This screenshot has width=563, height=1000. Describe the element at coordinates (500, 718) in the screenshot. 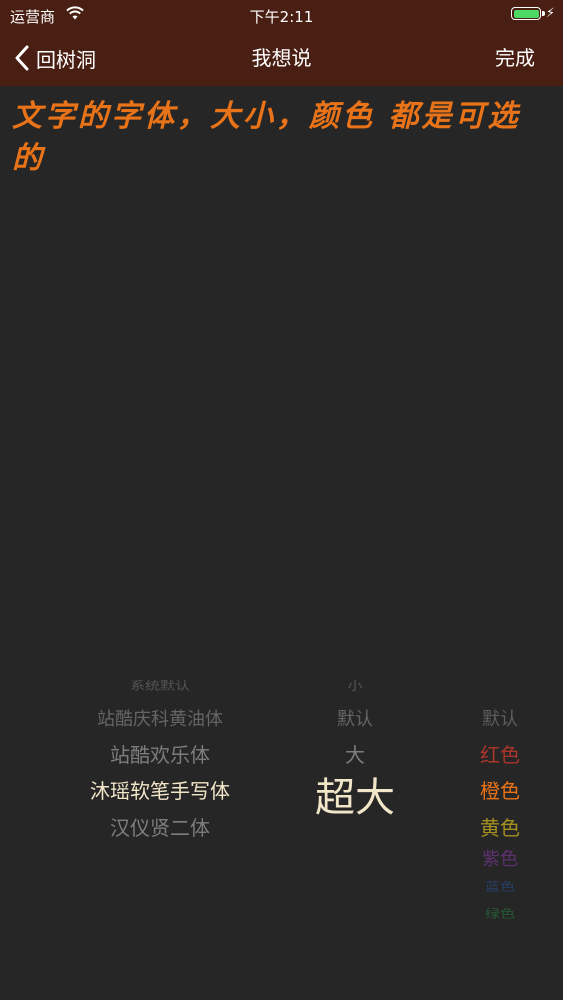

I see `color-option: 默认` at that location.